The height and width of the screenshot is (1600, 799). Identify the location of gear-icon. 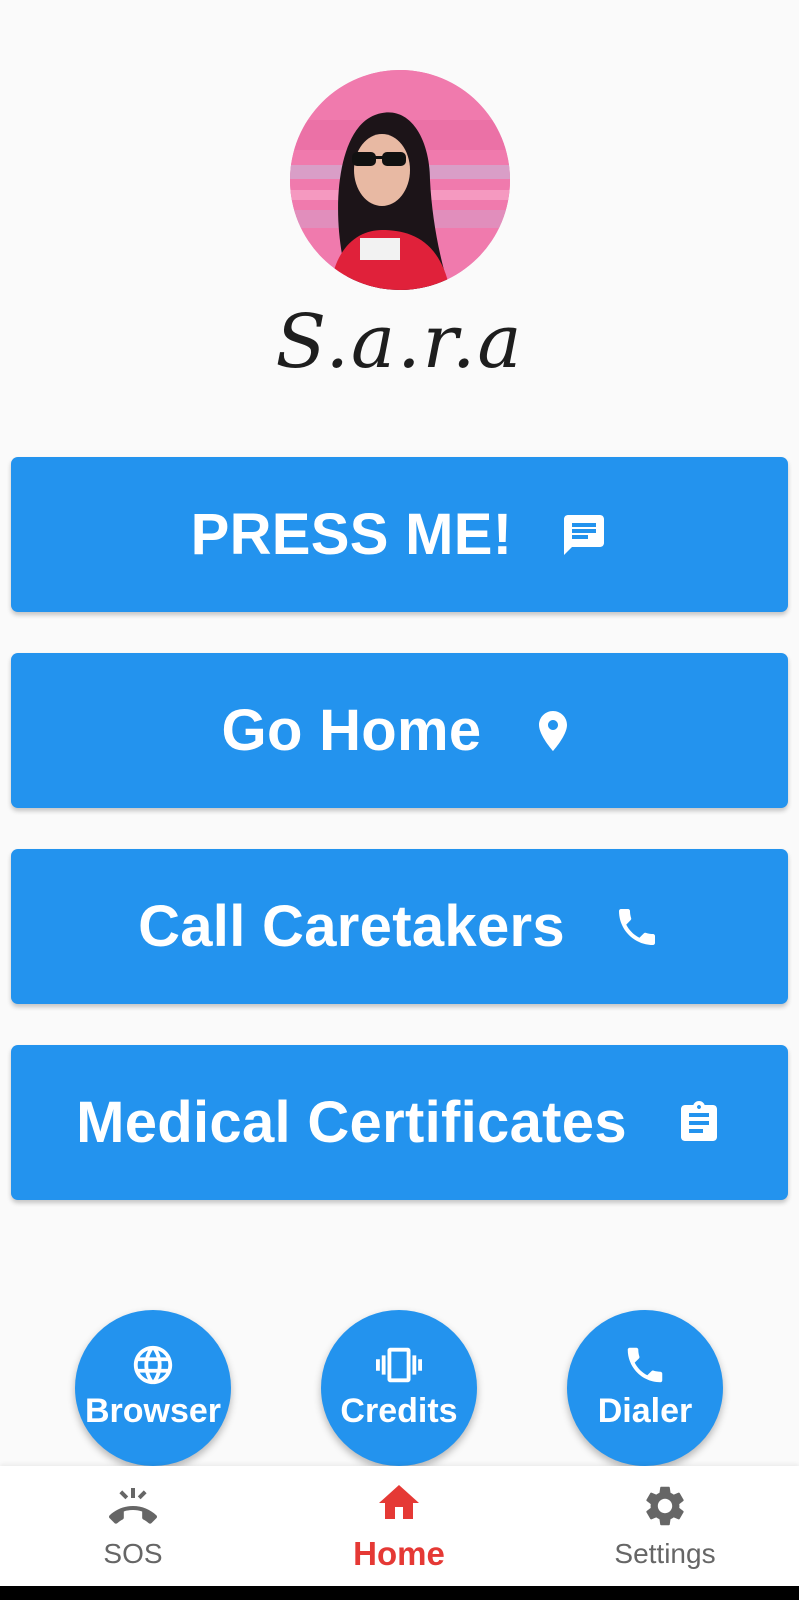
(665, 1506).